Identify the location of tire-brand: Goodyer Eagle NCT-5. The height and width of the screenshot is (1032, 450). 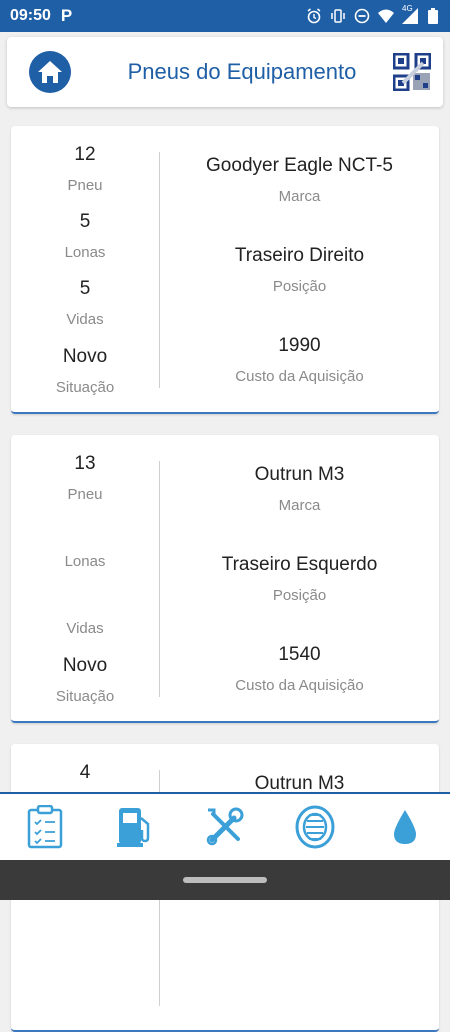
(299, 165).